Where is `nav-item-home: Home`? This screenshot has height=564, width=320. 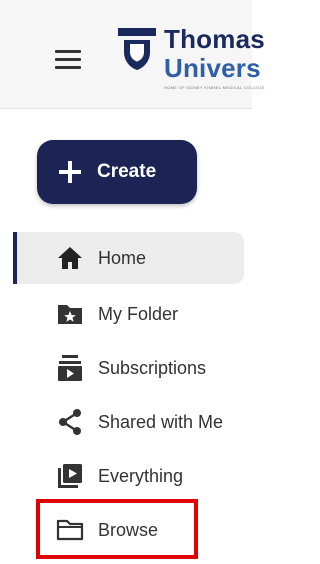 nav-item-home: Home is located at coordinates (128, 258).